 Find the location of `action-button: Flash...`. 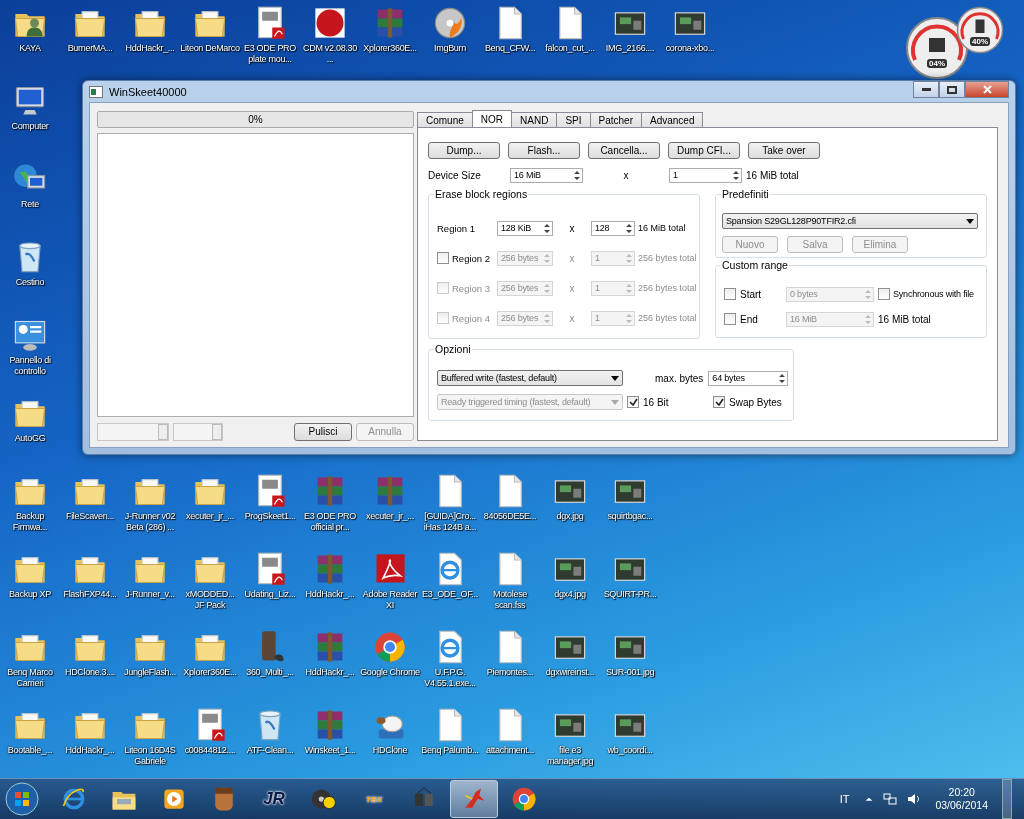

action-button: Flash... is located at coordinates (544, 150).